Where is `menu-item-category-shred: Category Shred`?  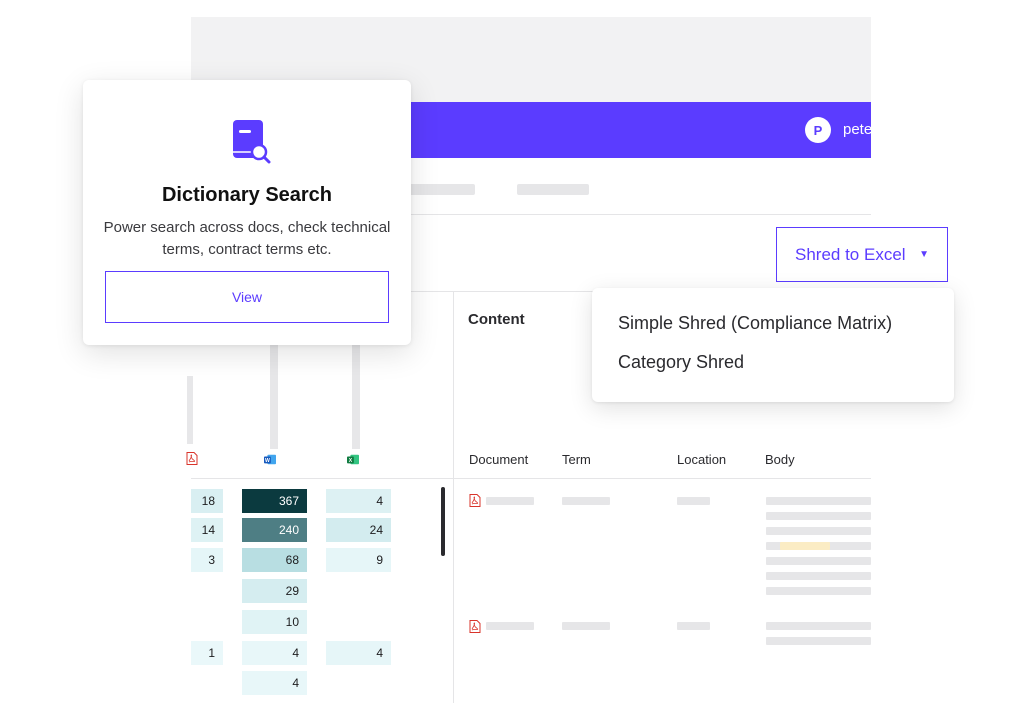 menu-item-category-shred: Category Shred is located at coordinates (681, 362).